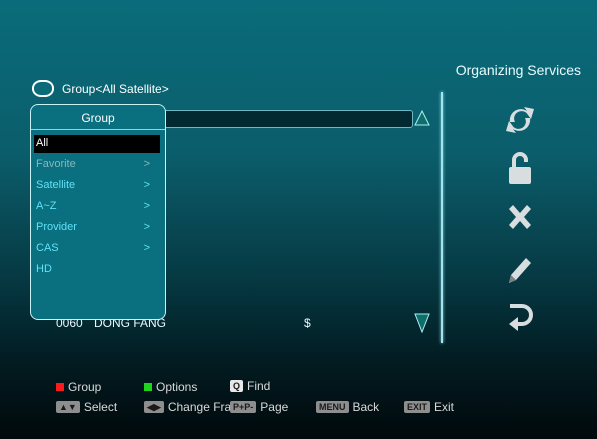 This screenshot has height=439, width=597. I want to click on left-right-key-icon: ◀▶, so click(154, 407).